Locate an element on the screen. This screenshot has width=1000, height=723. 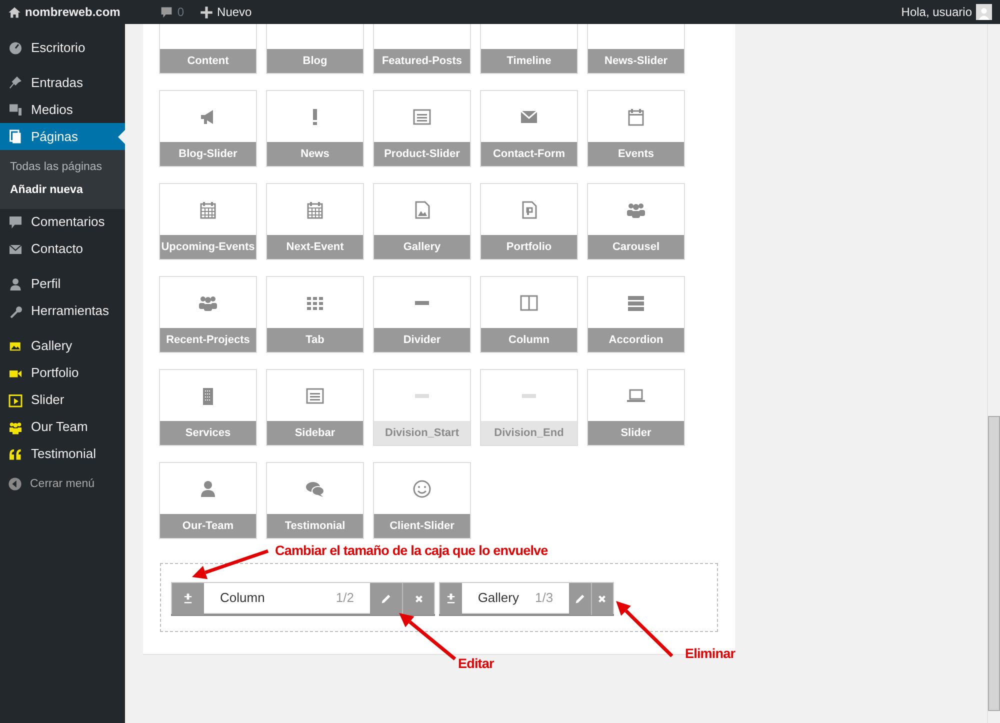
element-tile: Slider is located at coordinates (636, 407).